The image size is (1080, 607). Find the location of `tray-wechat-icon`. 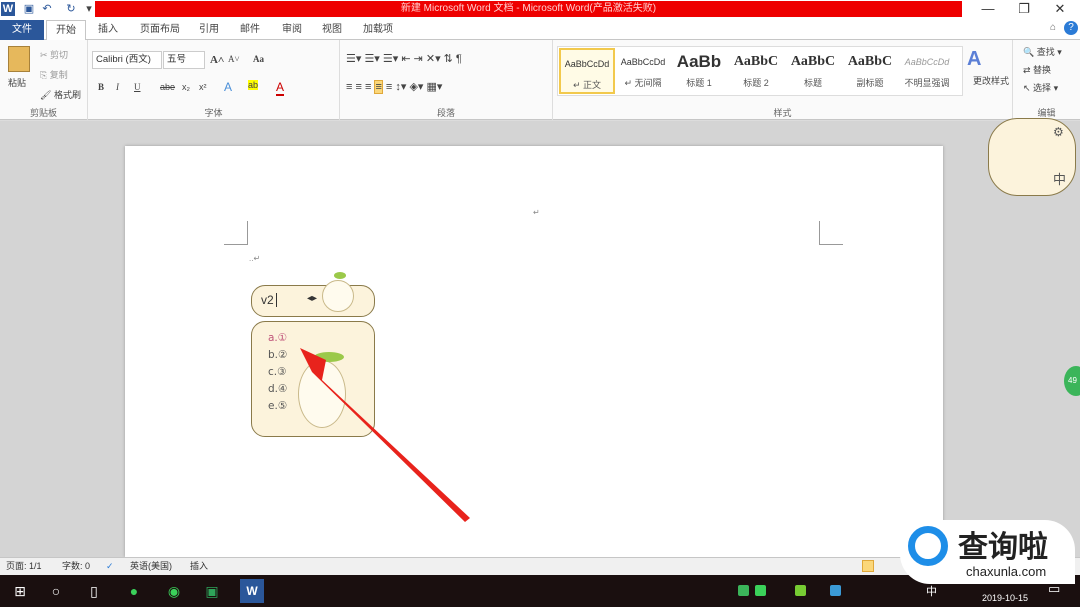

tray-wechat-icon is located at coordinates (760, 590).